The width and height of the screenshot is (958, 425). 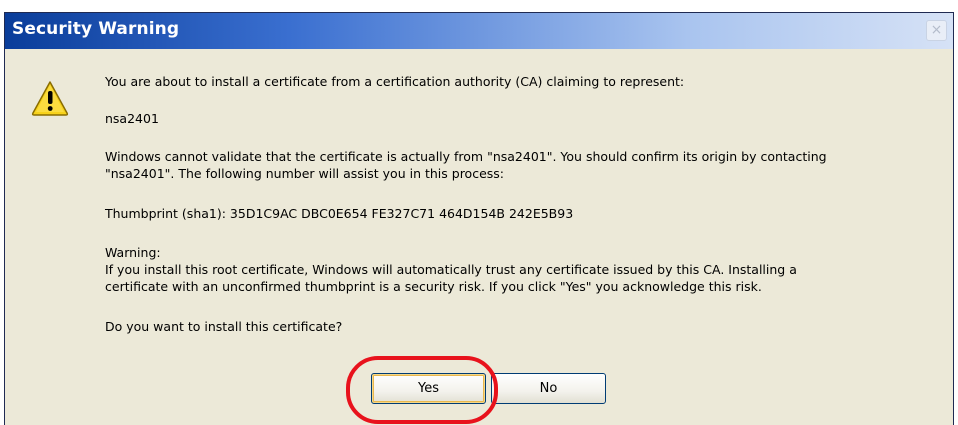 What do you see at coordinates (224, 326) in the screenshot?
I see `install-question: Do you want to install this certificate?` at bounding box center [224, 326].